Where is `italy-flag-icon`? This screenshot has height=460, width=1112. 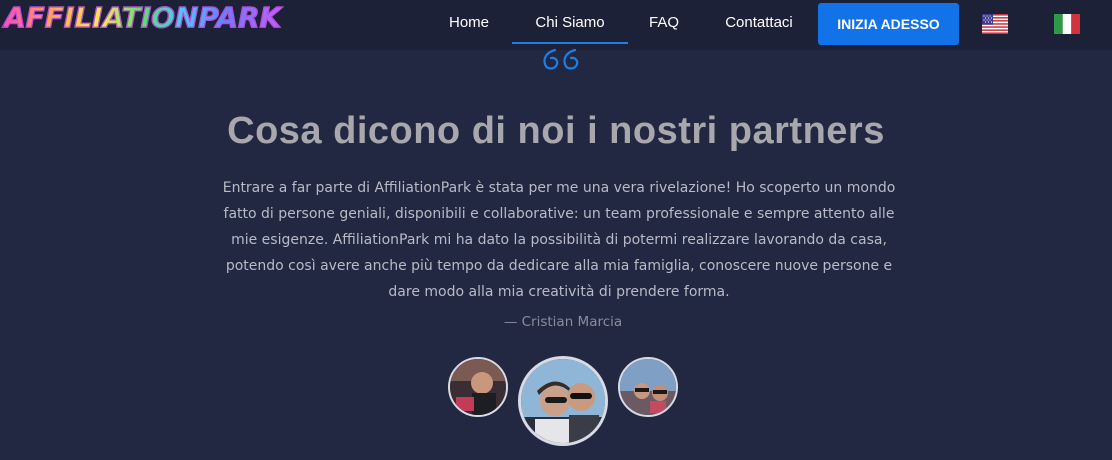
italy-flag-icon is located at coordinates (1067, 24).